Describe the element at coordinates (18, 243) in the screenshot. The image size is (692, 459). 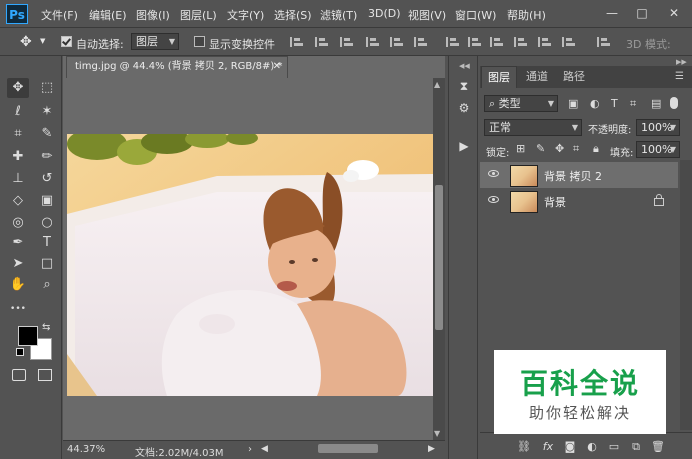
I see `pen-tool: ✒` at that location.